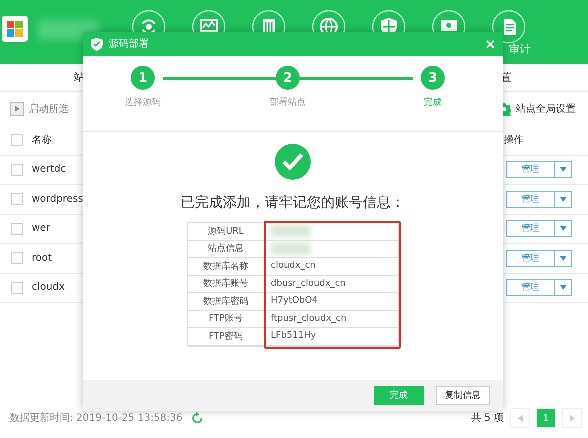 The image size is (588, 438). I want to click on refresh-icon, so click(197, 418).